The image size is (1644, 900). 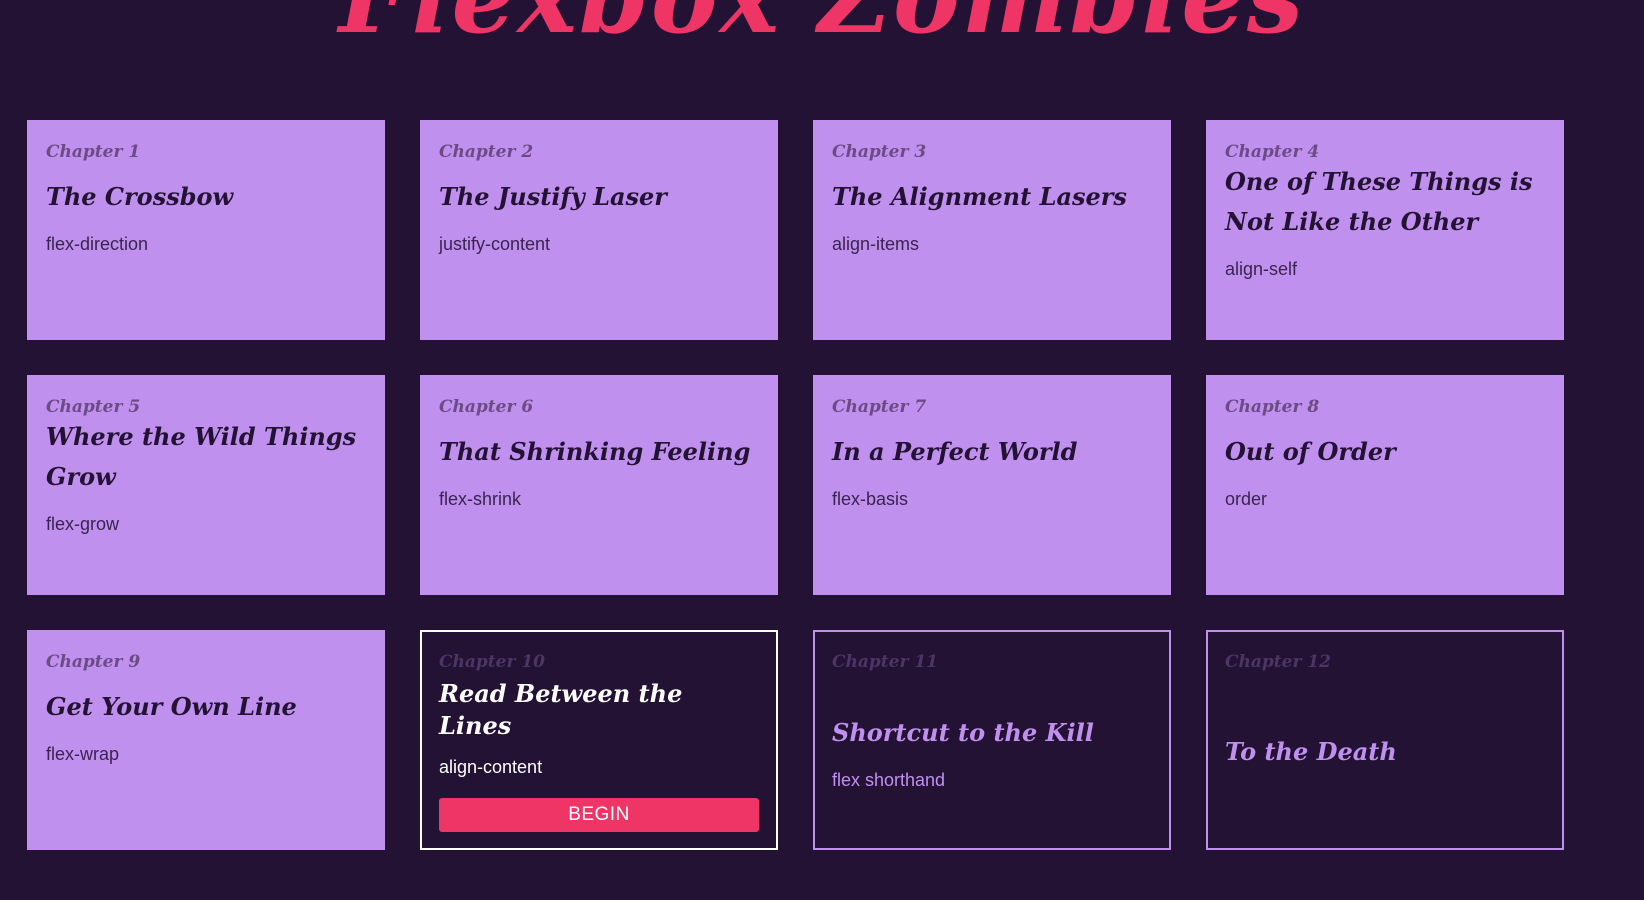 What do you see at coordinates (491, 767) in the screenshot?
I see `chapter-topic: align-content` at bounding box center [491, 767].